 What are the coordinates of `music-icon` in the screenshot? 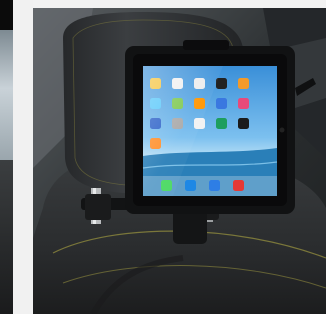 It's located at (243, 103).